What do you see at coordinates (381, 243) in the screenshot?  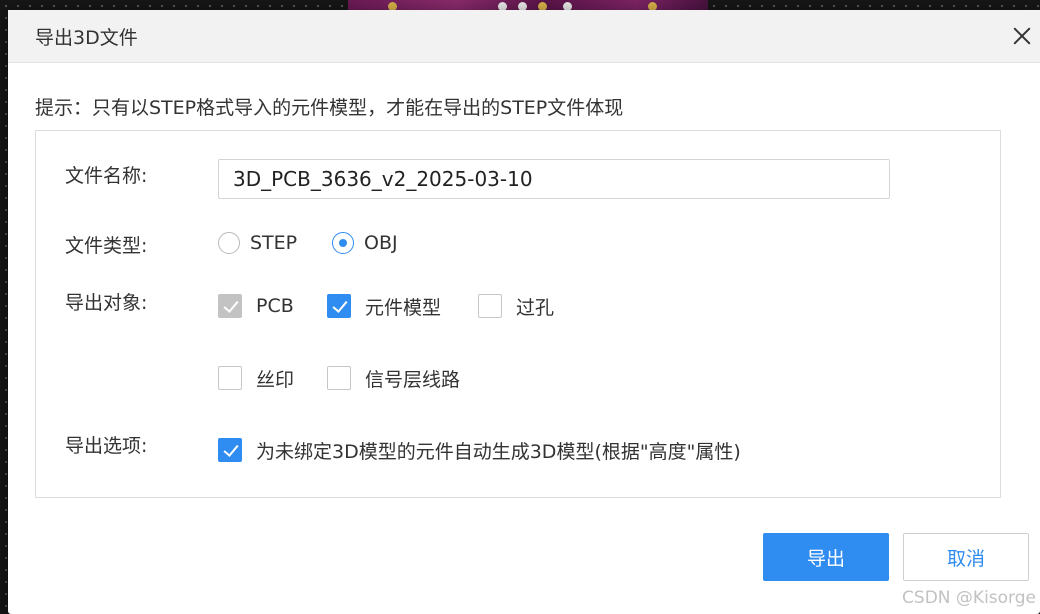 I see `filetype-obj-label: OBJ` at bounding box center [381, 243].